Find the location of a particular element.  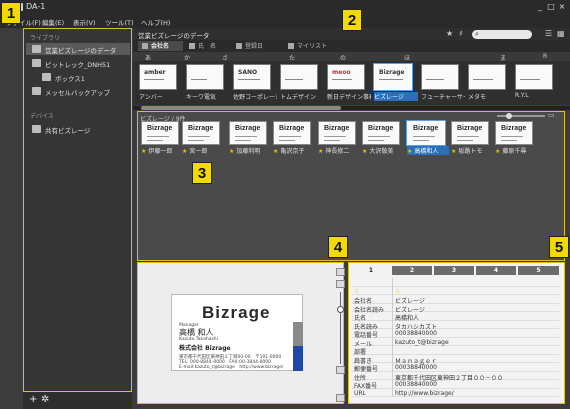

card-label: ★ 宮一郎 is located at coordinates (195, 151).